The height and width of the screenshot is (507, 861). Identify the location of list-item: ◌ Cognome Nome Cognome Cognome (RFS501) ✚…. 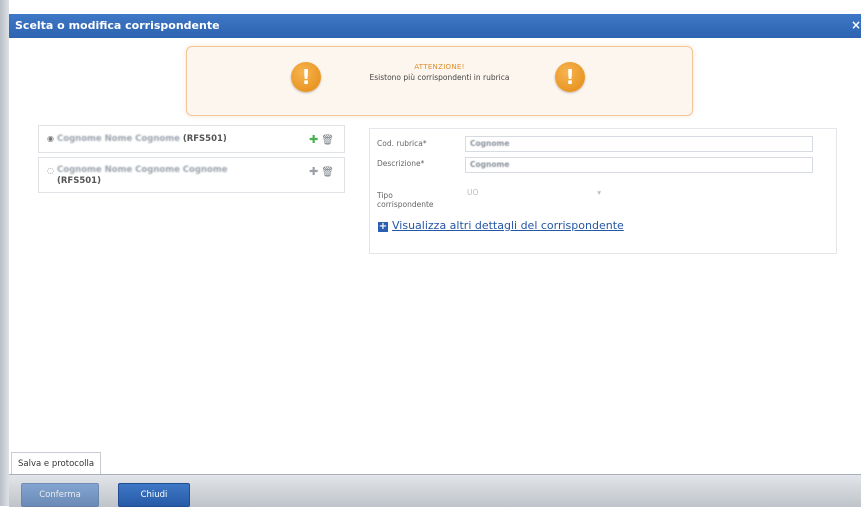
(191, 175).